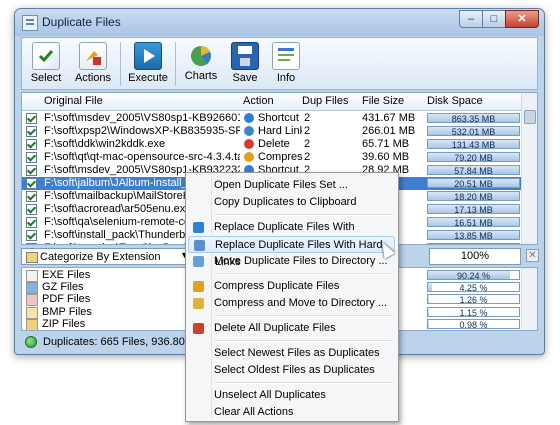 This screenshot has width=560, height=425. What do you see at coordinates (494, 19) in the screenshot?
I see `maximize-button: □` at bounding box center [494, 19].